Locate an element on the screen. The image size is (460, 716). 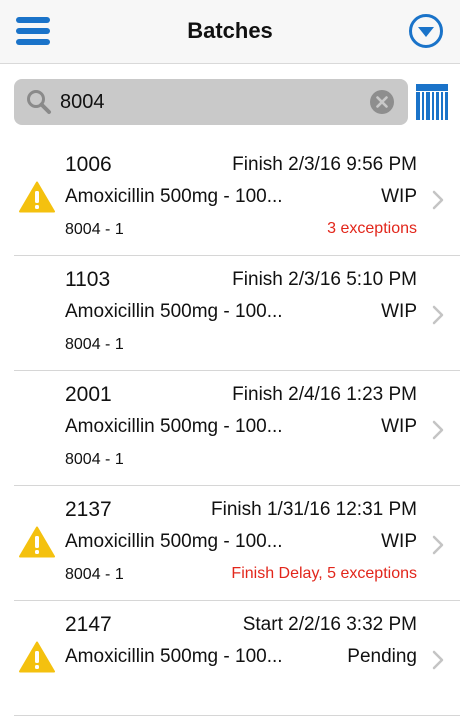
navigation-bar: Batches is located at coordinates (230, 32).